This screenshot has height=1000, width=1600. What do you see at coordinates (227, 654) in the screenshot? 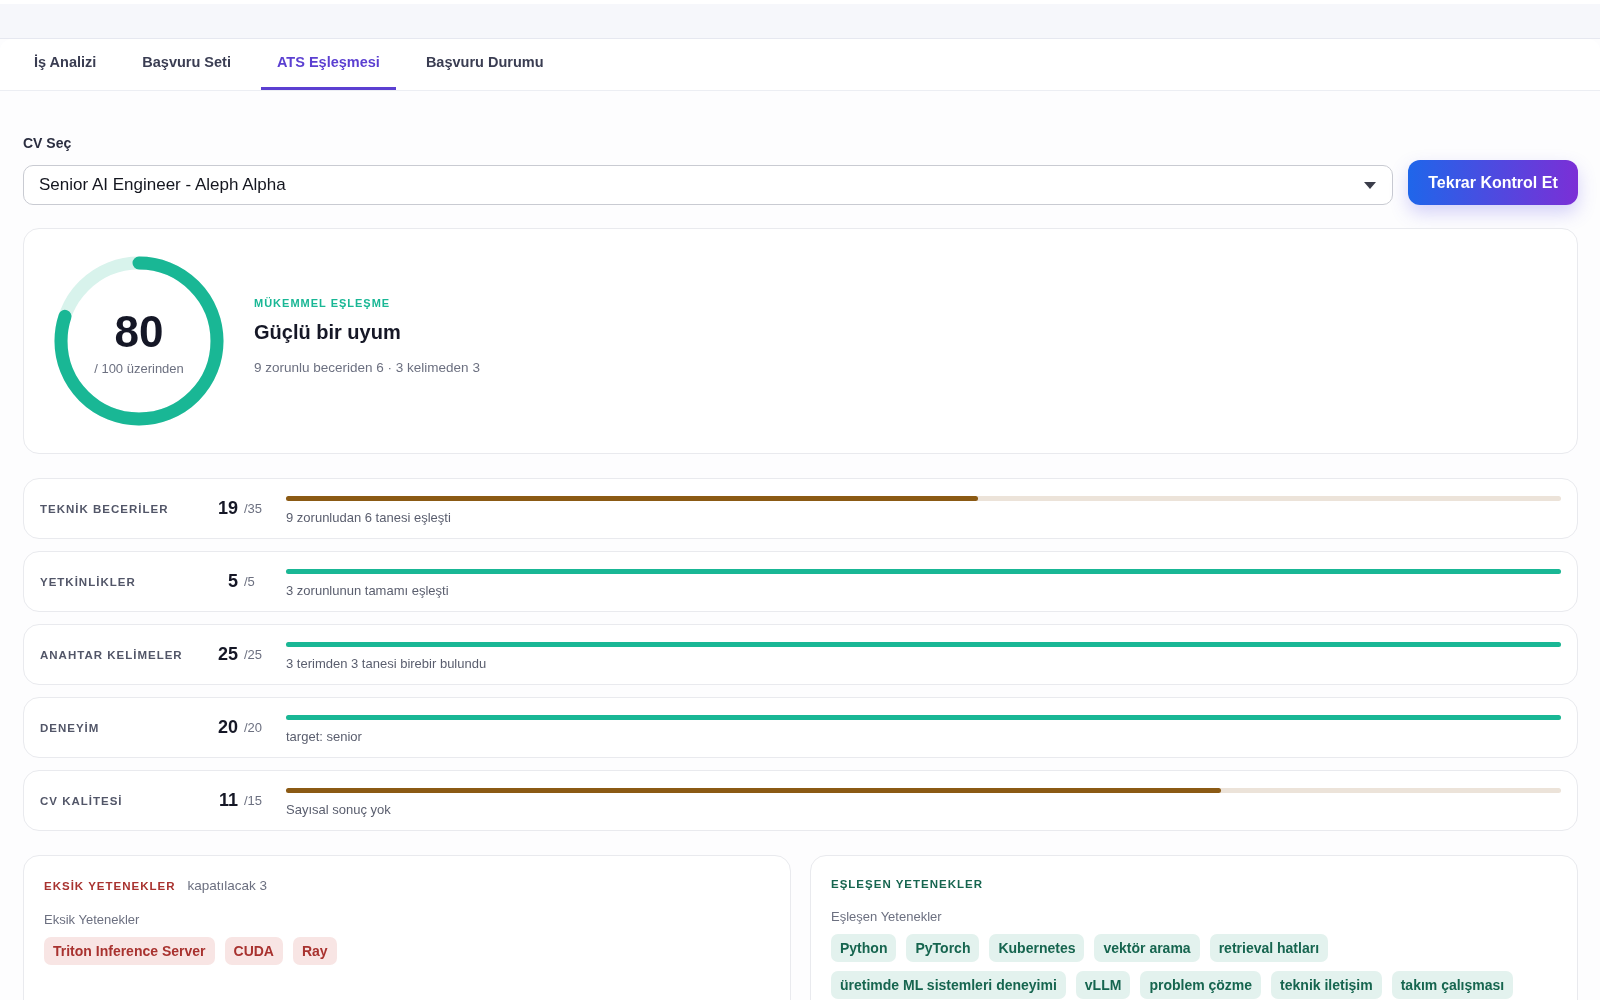
I see `metric-score: 25` at bounding box center [227, 654].